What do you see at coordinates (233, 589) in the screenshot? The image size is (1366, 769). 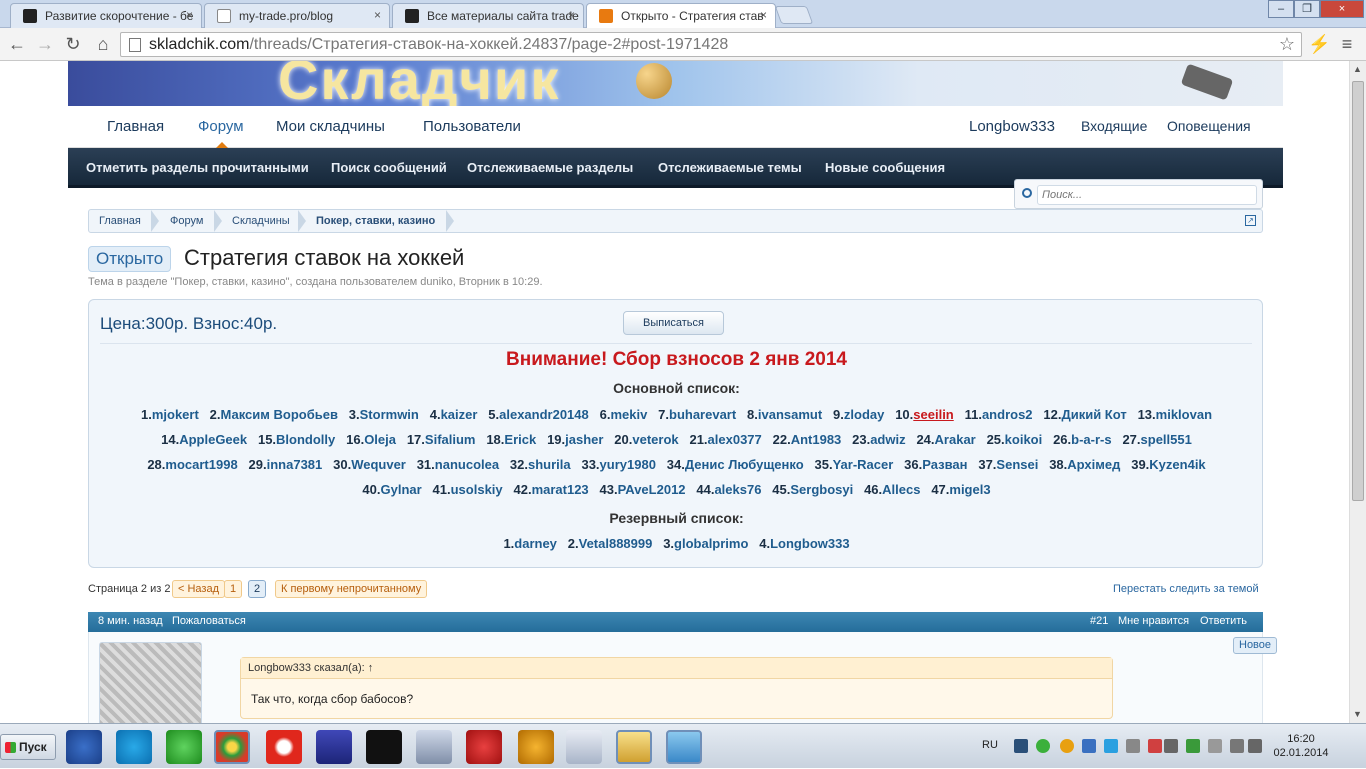 I see `page-1-button: 1` at bounding box center [233, 589].